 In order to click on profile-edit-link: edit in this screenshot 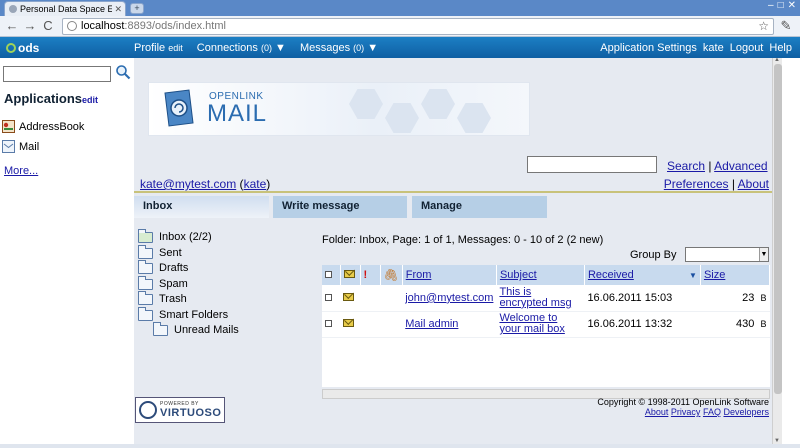, I will do `click(175, 48)`.